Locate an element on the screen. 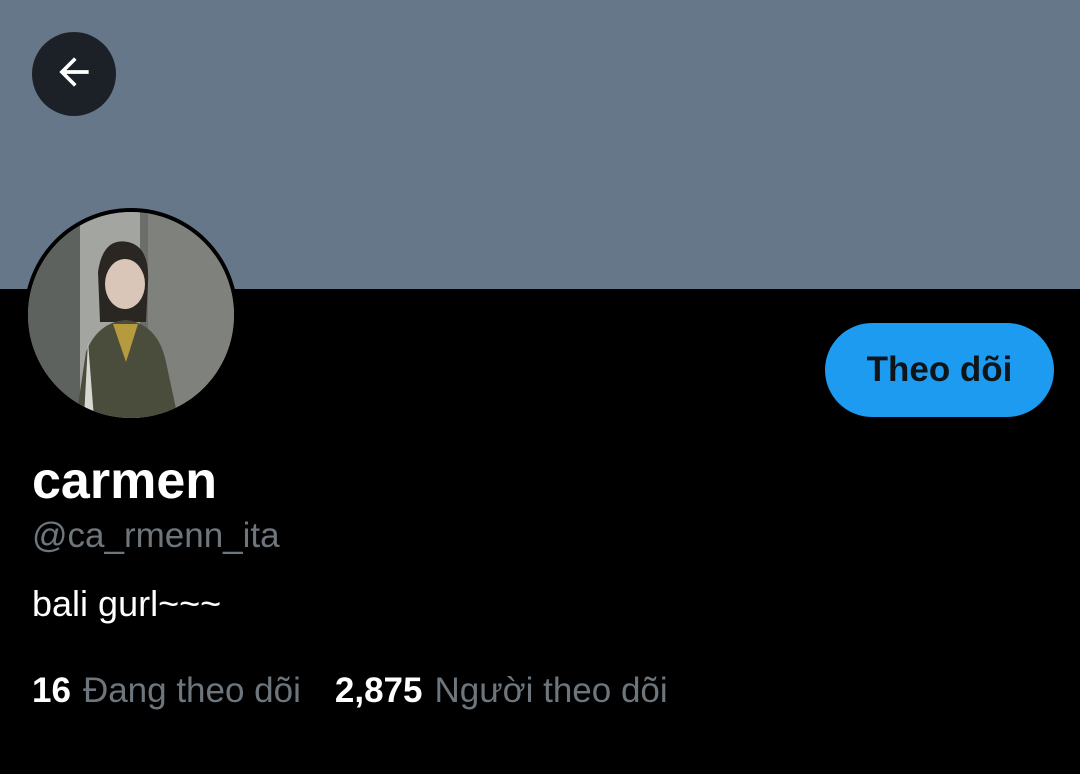  arrow-left-icon is located at coordinates (74, 74).